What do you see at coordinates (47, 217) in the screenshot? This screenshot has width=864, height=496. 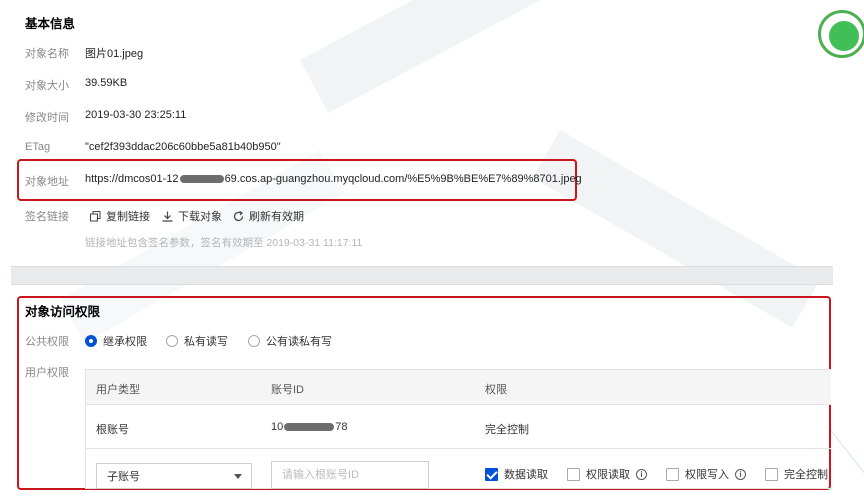 I see `signed-link-label: 签名链接` at bounding box center [47, 217].